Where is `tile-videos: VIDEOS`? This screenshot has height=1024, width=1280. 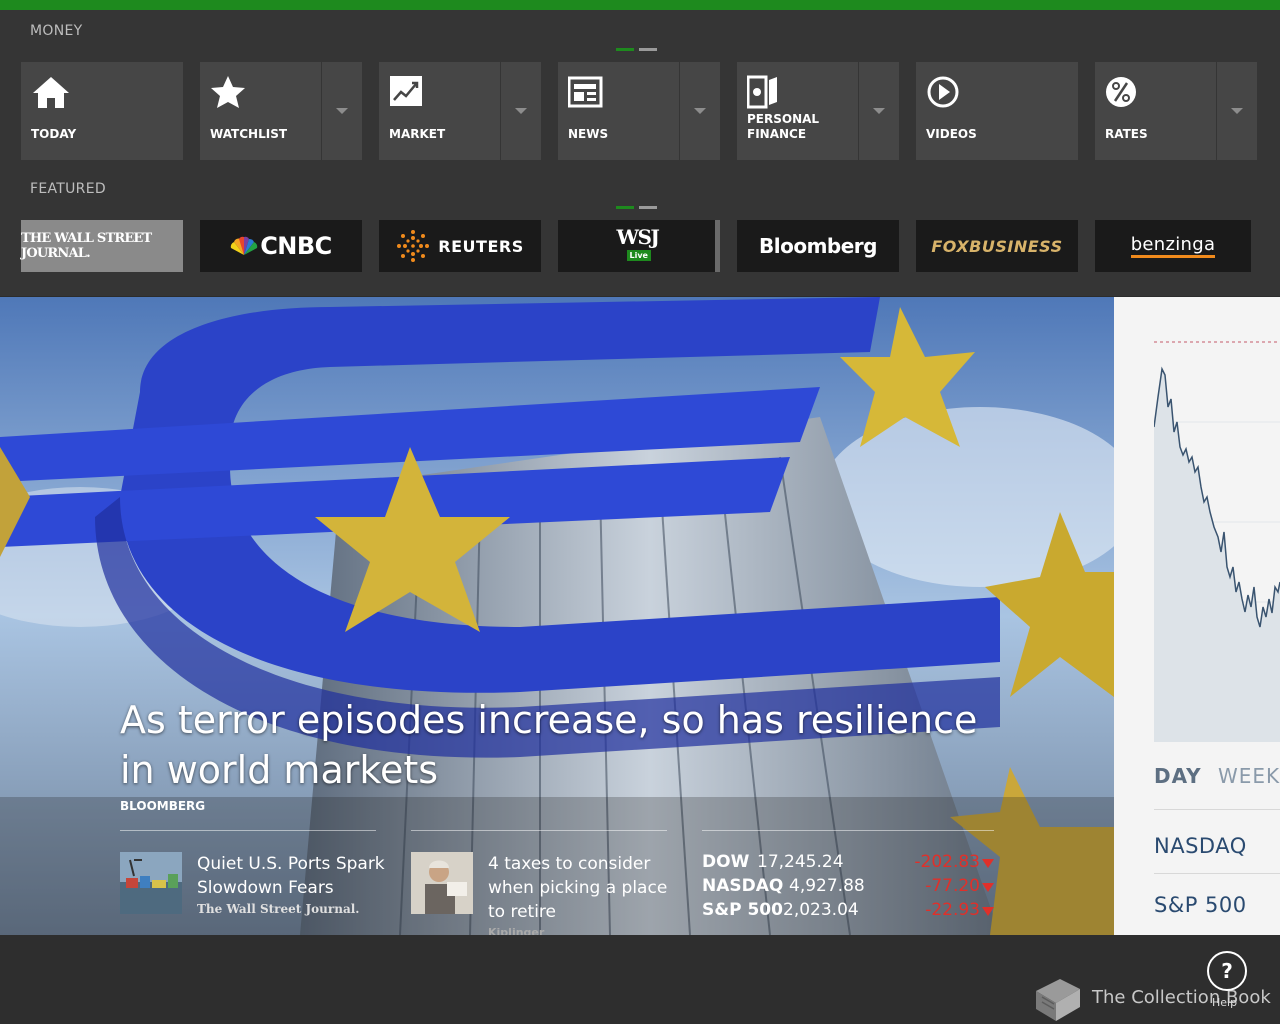
tile-videos: VIDEOS is located at coordinates (997, 111).